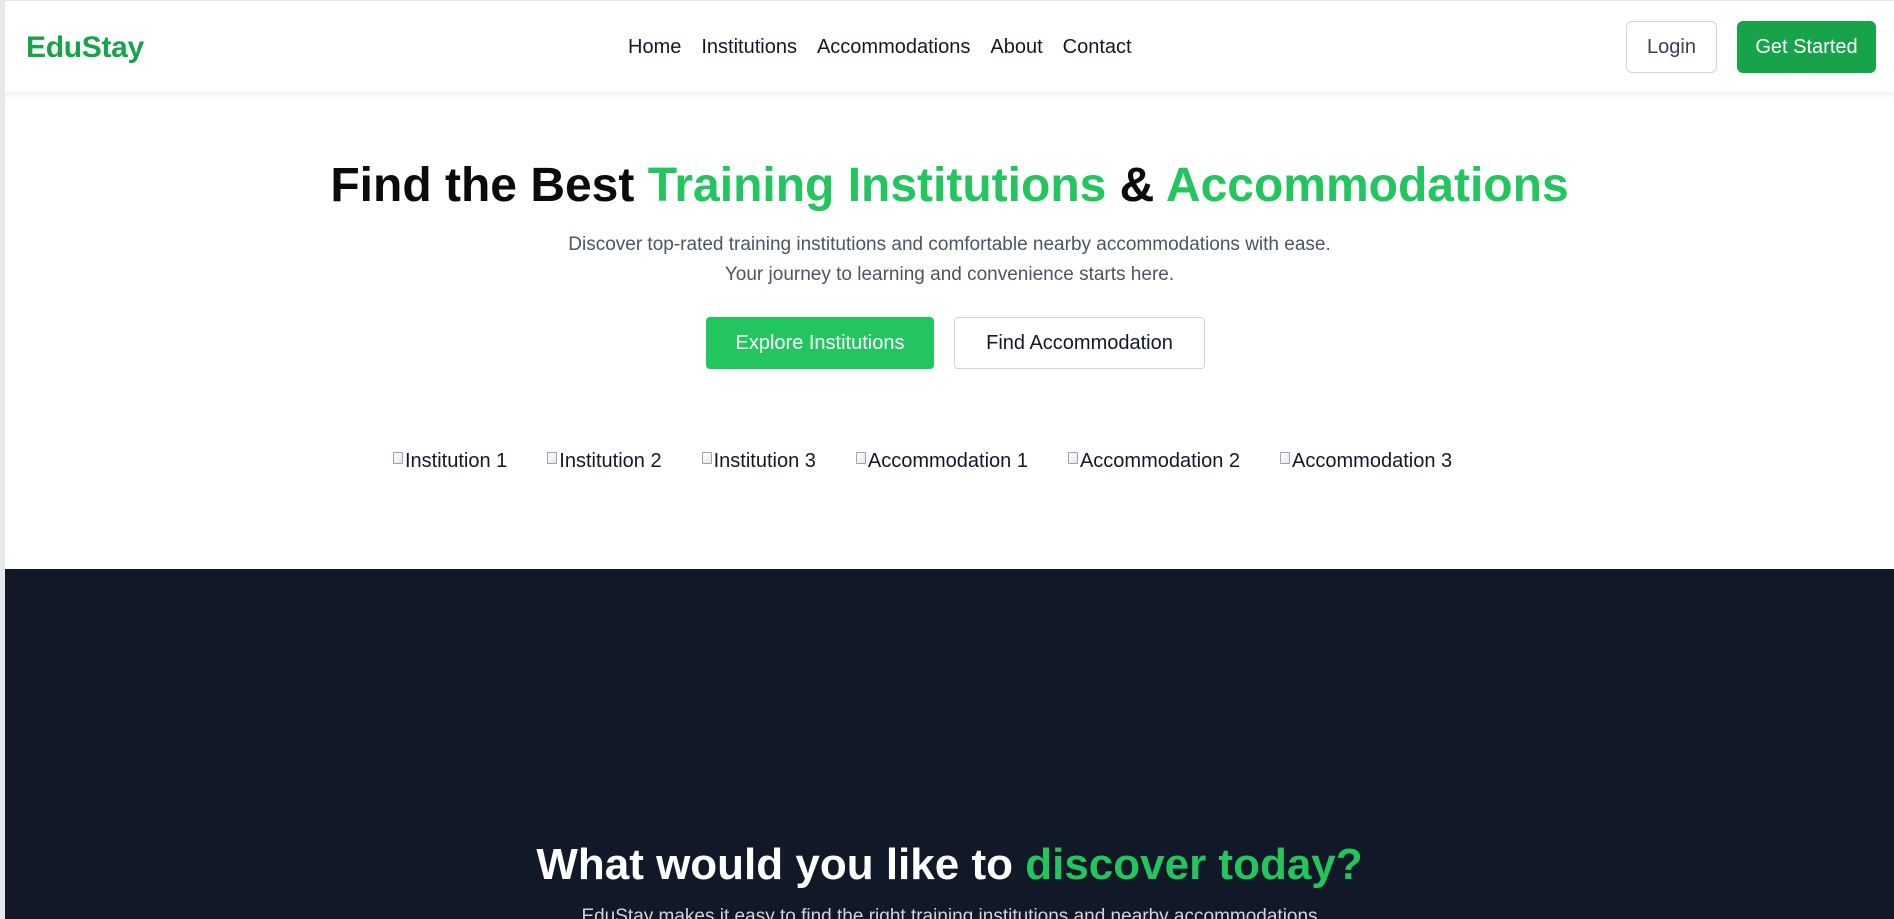 The image size is (1894, 919). I want to click on get-started-button: Get Started, so click(1806, 47).